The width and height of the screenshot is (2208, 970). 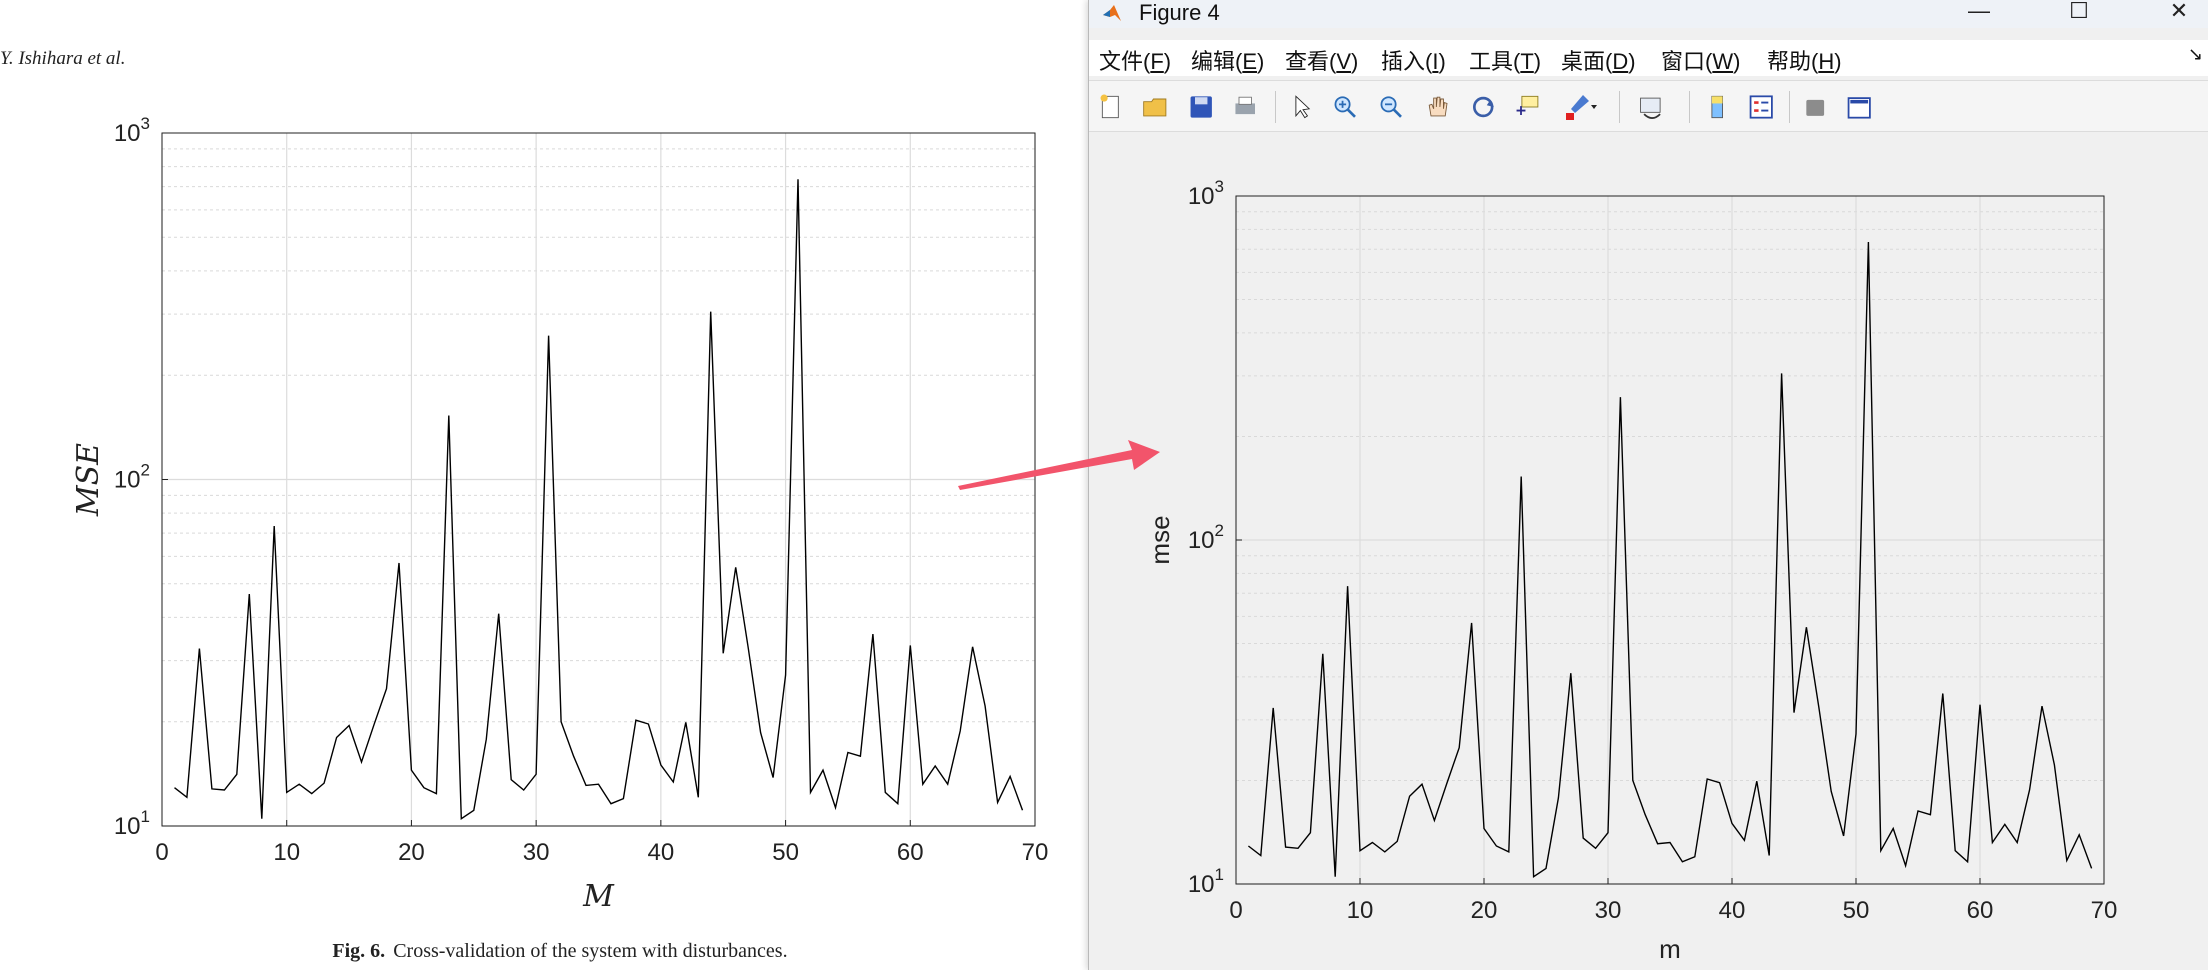 I want to click on annotation-arrow, so click(x=1059, y=465).